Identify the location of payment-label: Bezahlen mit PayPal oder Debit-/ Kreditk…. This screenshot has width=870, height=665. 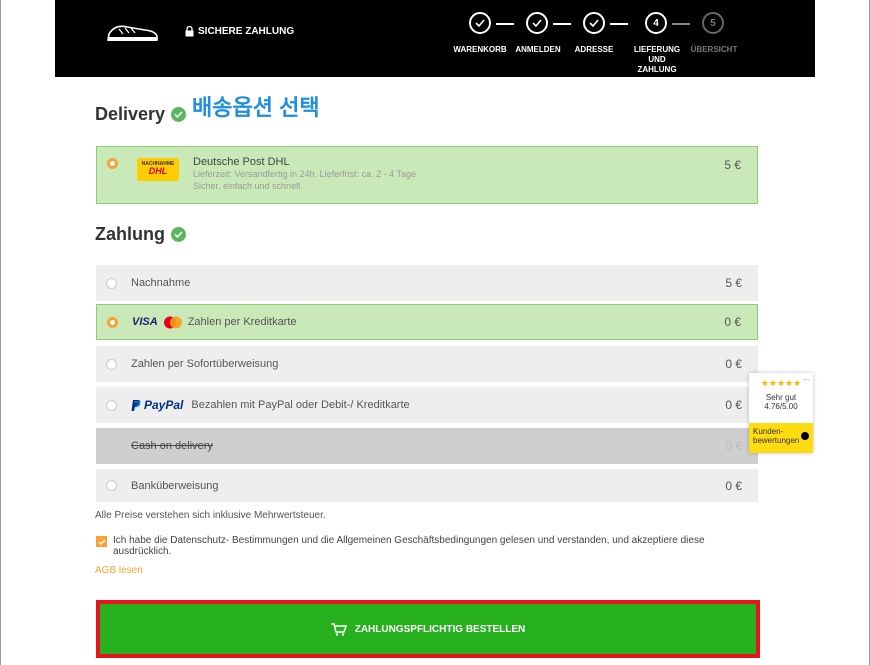
(300, 405).